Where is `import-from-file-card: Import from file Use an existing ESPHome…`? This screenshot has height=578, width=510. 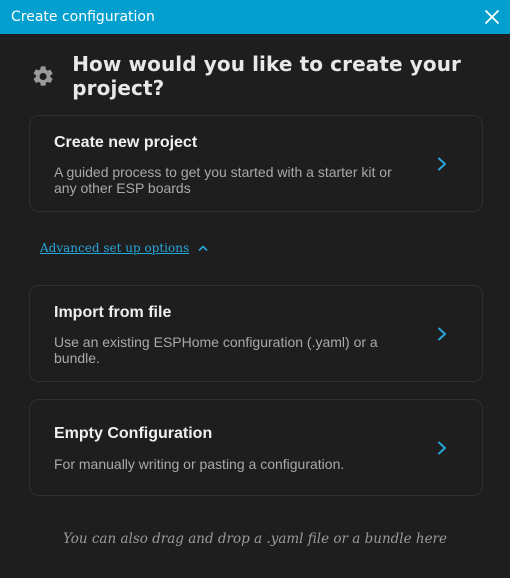
import-from-file-card: Import from file Use an existing ESPHome… is located at coordinates (256, 333).